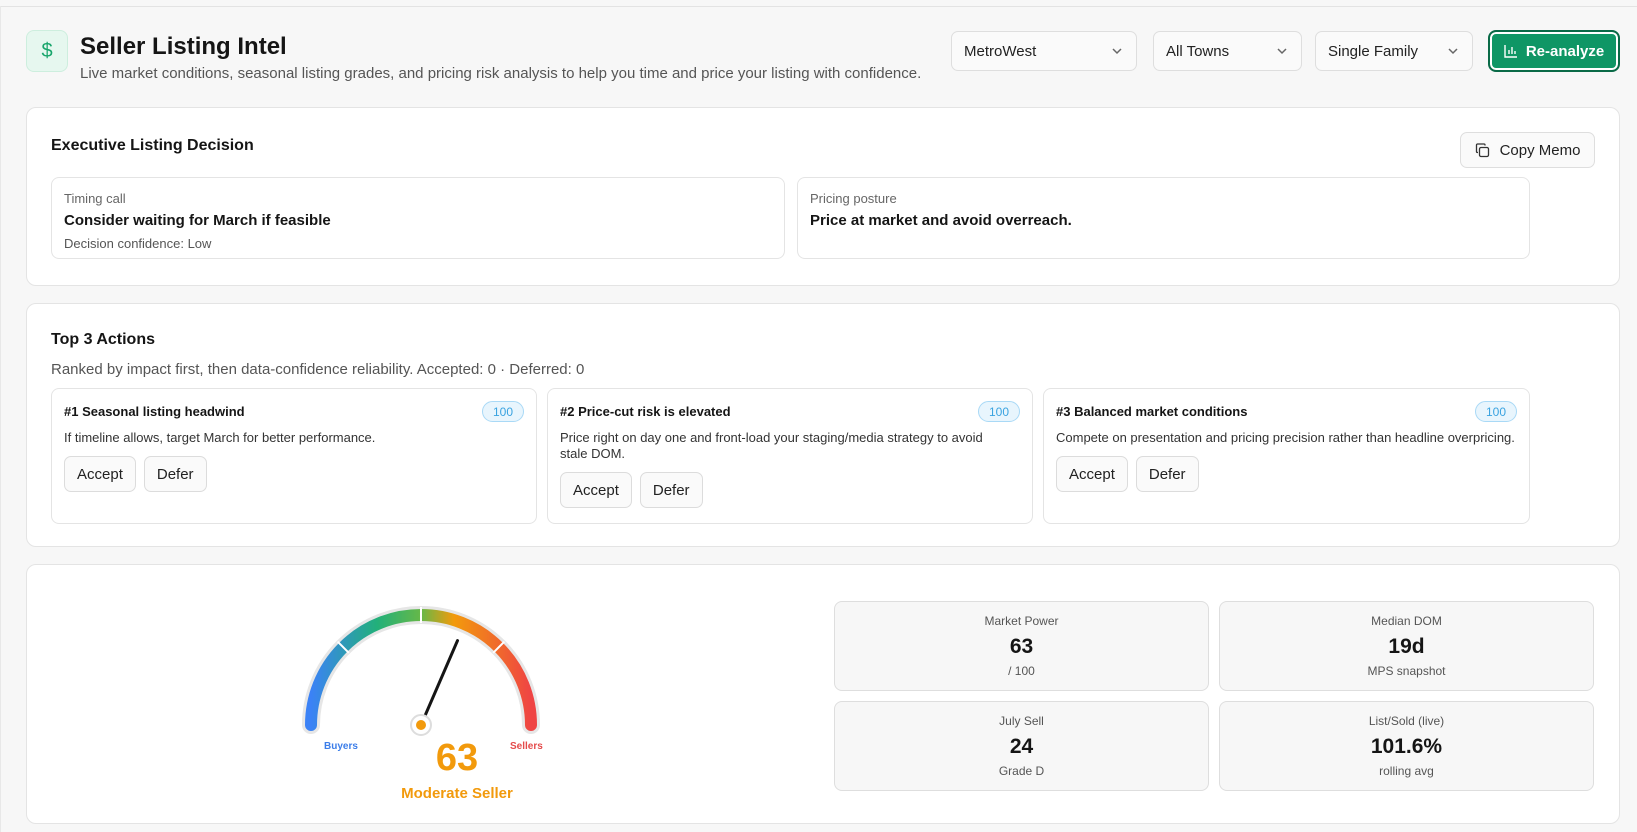 This screenshot has width=1637, height=832. I want to click on property-type-select: Single Family, so click(1394, 51).